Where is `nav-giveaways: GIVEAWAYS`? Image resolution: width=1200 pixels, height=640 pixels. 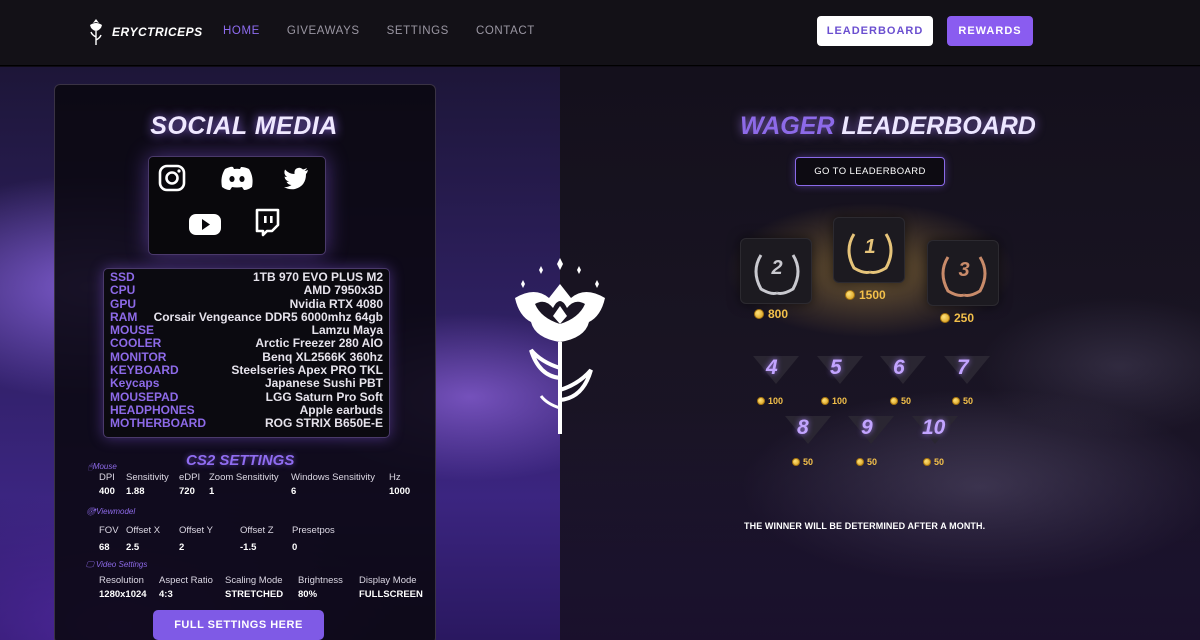 nav-giveaways: GIVEAWAYS is located at coordinates (323, 31).